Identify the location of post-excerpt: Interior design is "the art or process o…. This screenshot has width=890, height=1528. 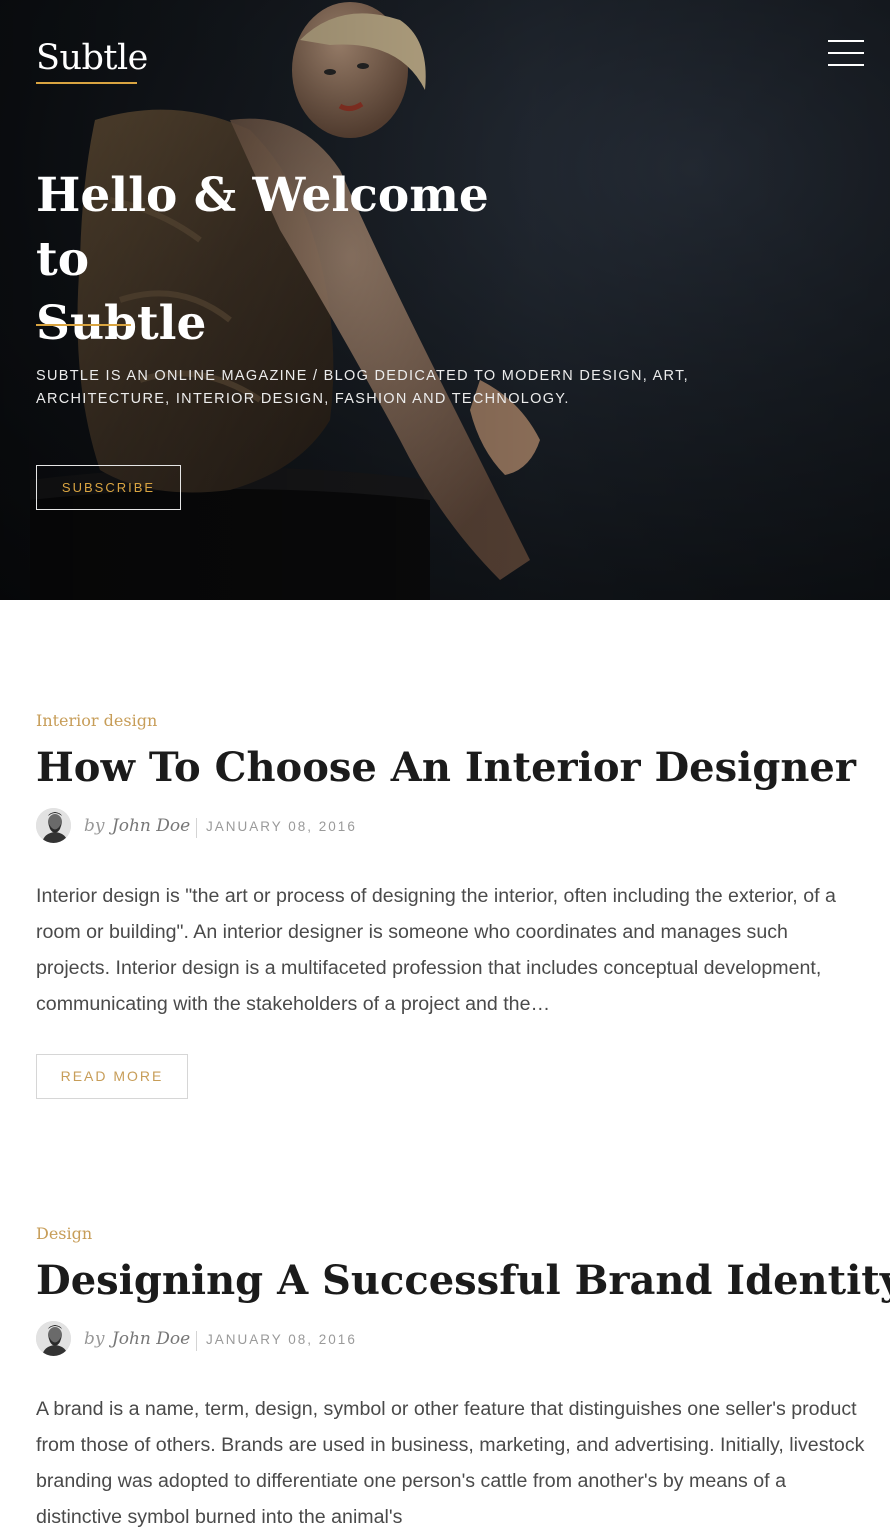
(436, 950).